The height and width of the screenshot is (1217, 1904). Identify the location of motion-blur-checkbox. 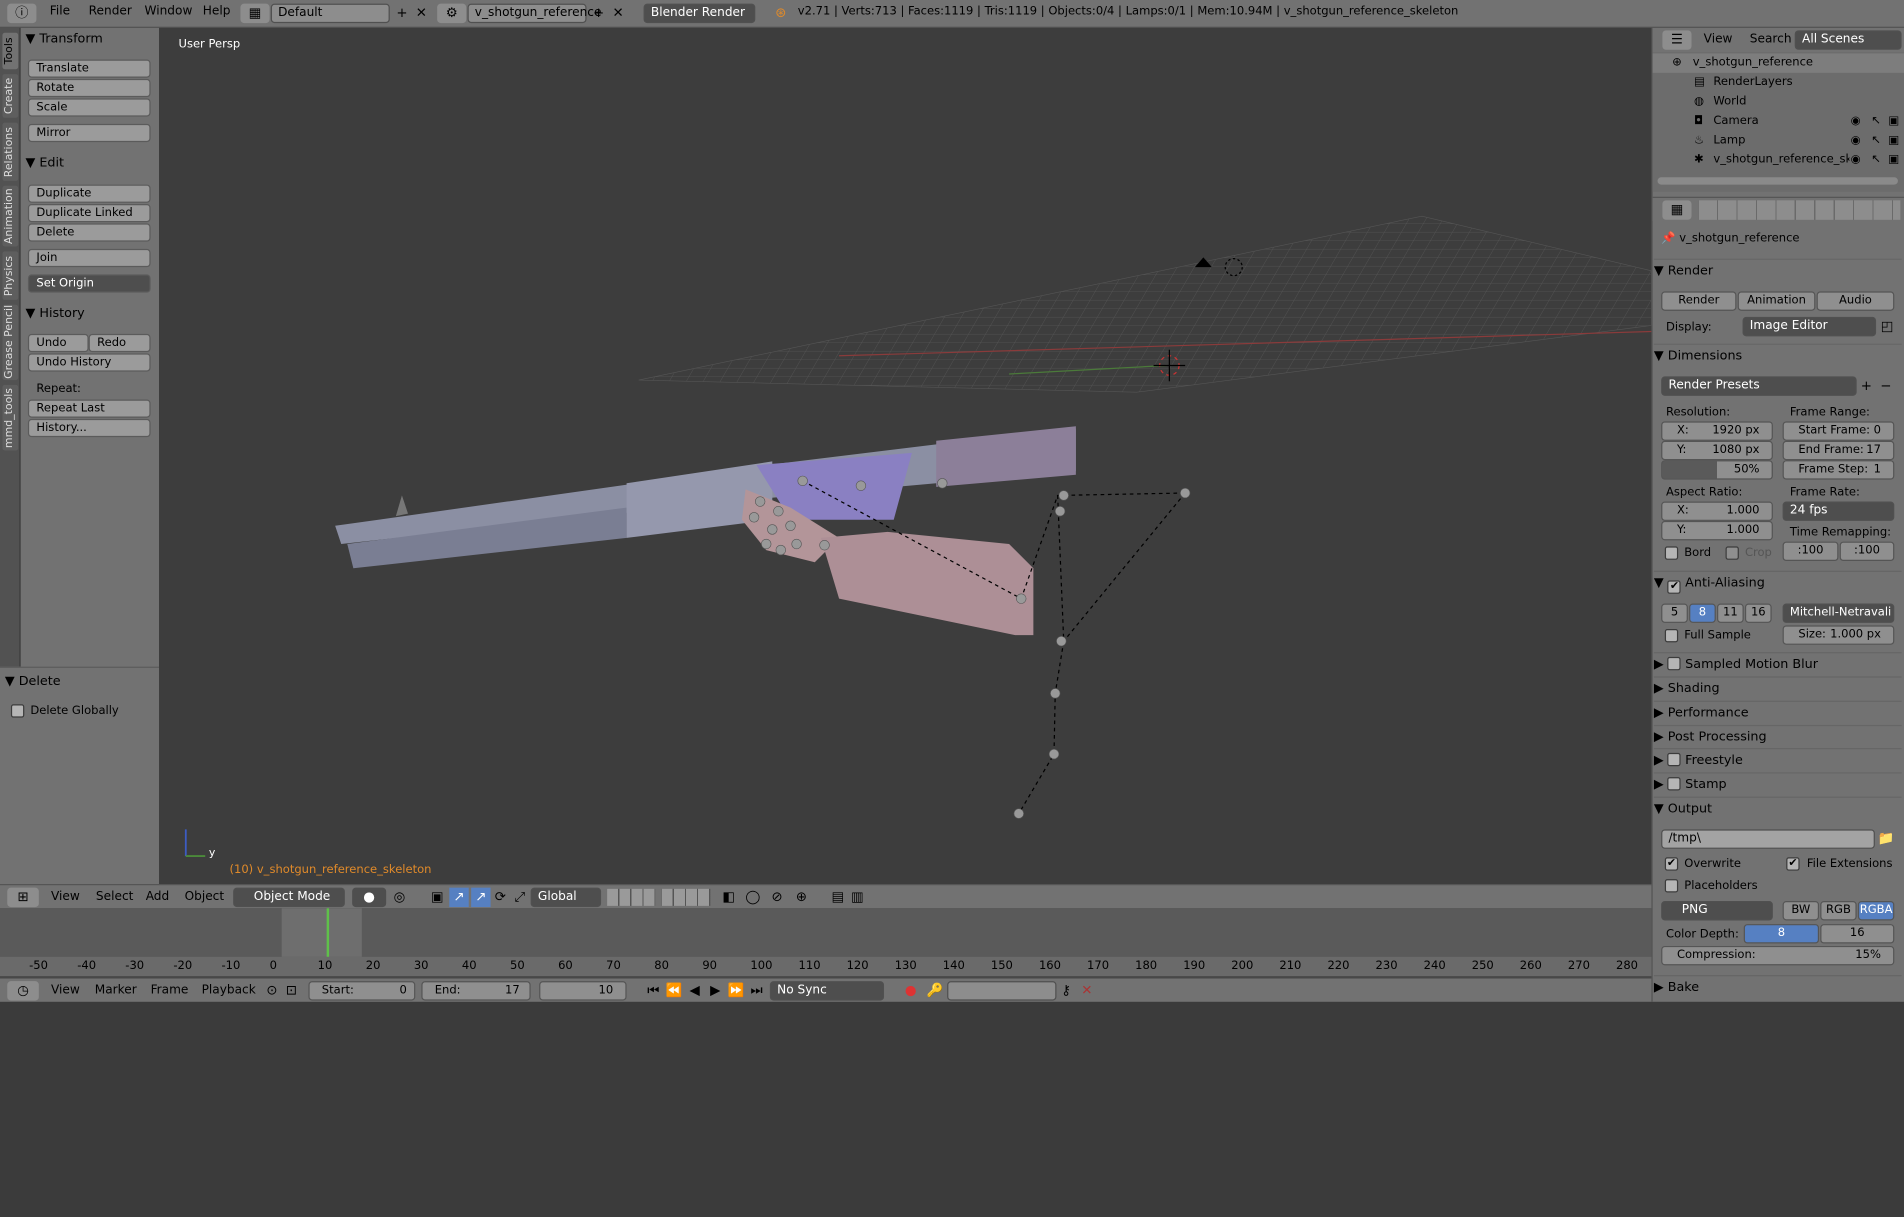
(1674, 663).